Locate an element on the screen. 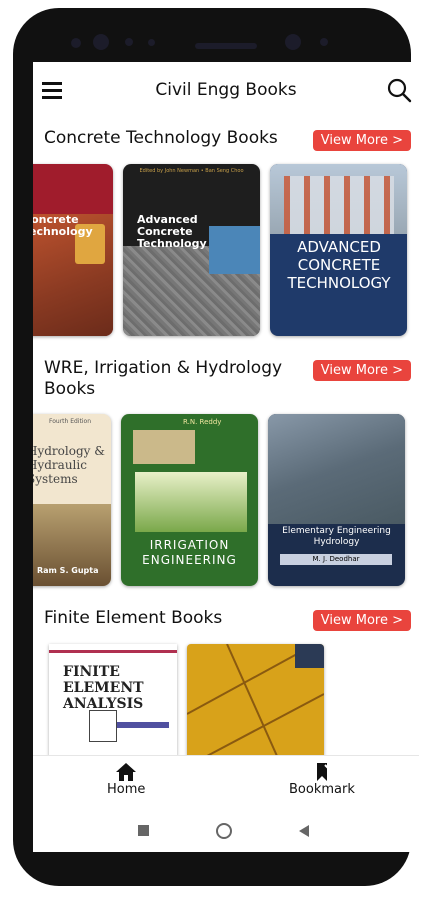 Image resolution: width=425 pixels, height=900 pixels. book-cover: FINITE ELEMENT ANALYSIS is located at coordinates (113, 700).